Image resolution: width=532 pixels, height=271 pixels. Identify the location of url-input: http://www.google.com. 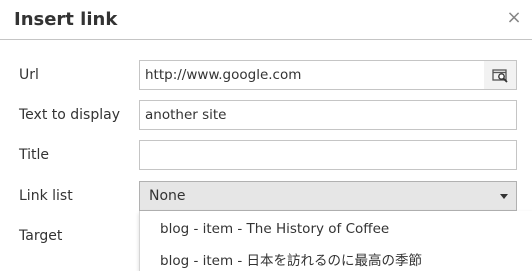
(312, 75).